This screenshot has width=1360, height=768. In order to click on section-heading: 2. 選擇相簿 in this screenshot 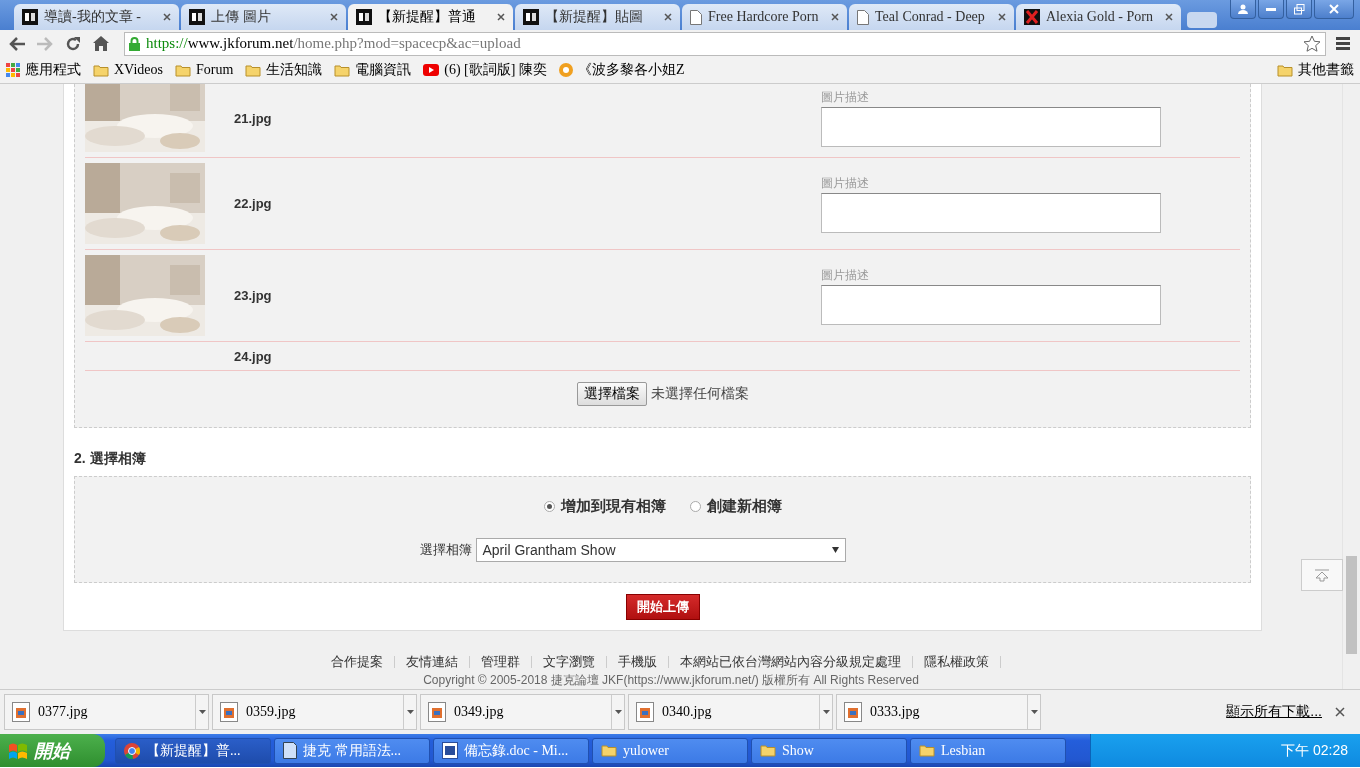, I will do `click(110, 459)`.